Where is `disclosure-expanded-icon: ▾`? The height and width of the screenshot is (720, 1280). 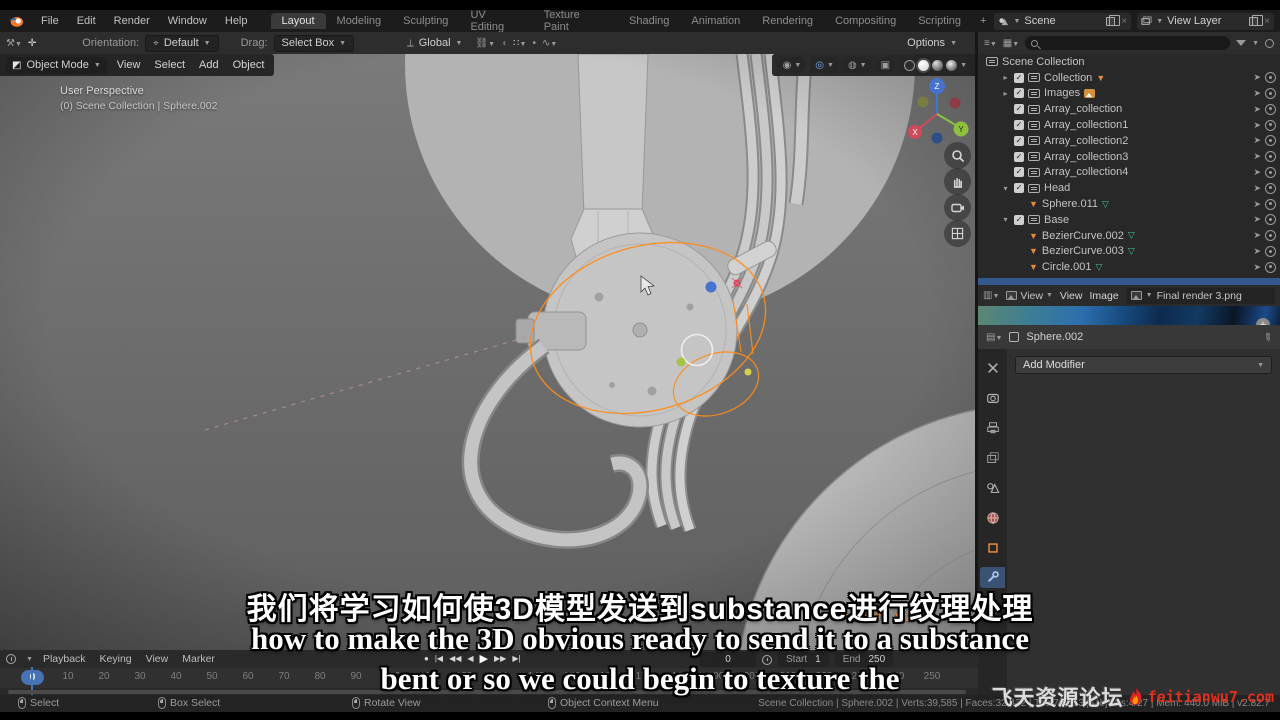 disclosure-expanded-icon: ▾ is located at coordinates (1005, 219).